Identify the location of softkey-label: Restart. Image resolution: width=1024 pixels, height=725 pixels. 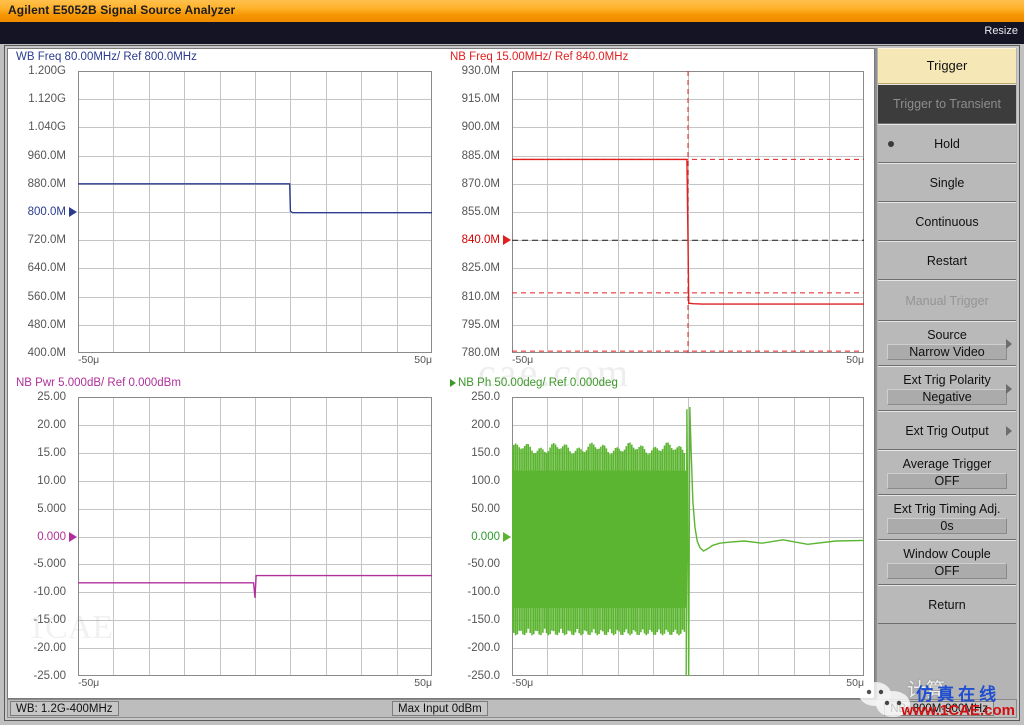
(947, 260).